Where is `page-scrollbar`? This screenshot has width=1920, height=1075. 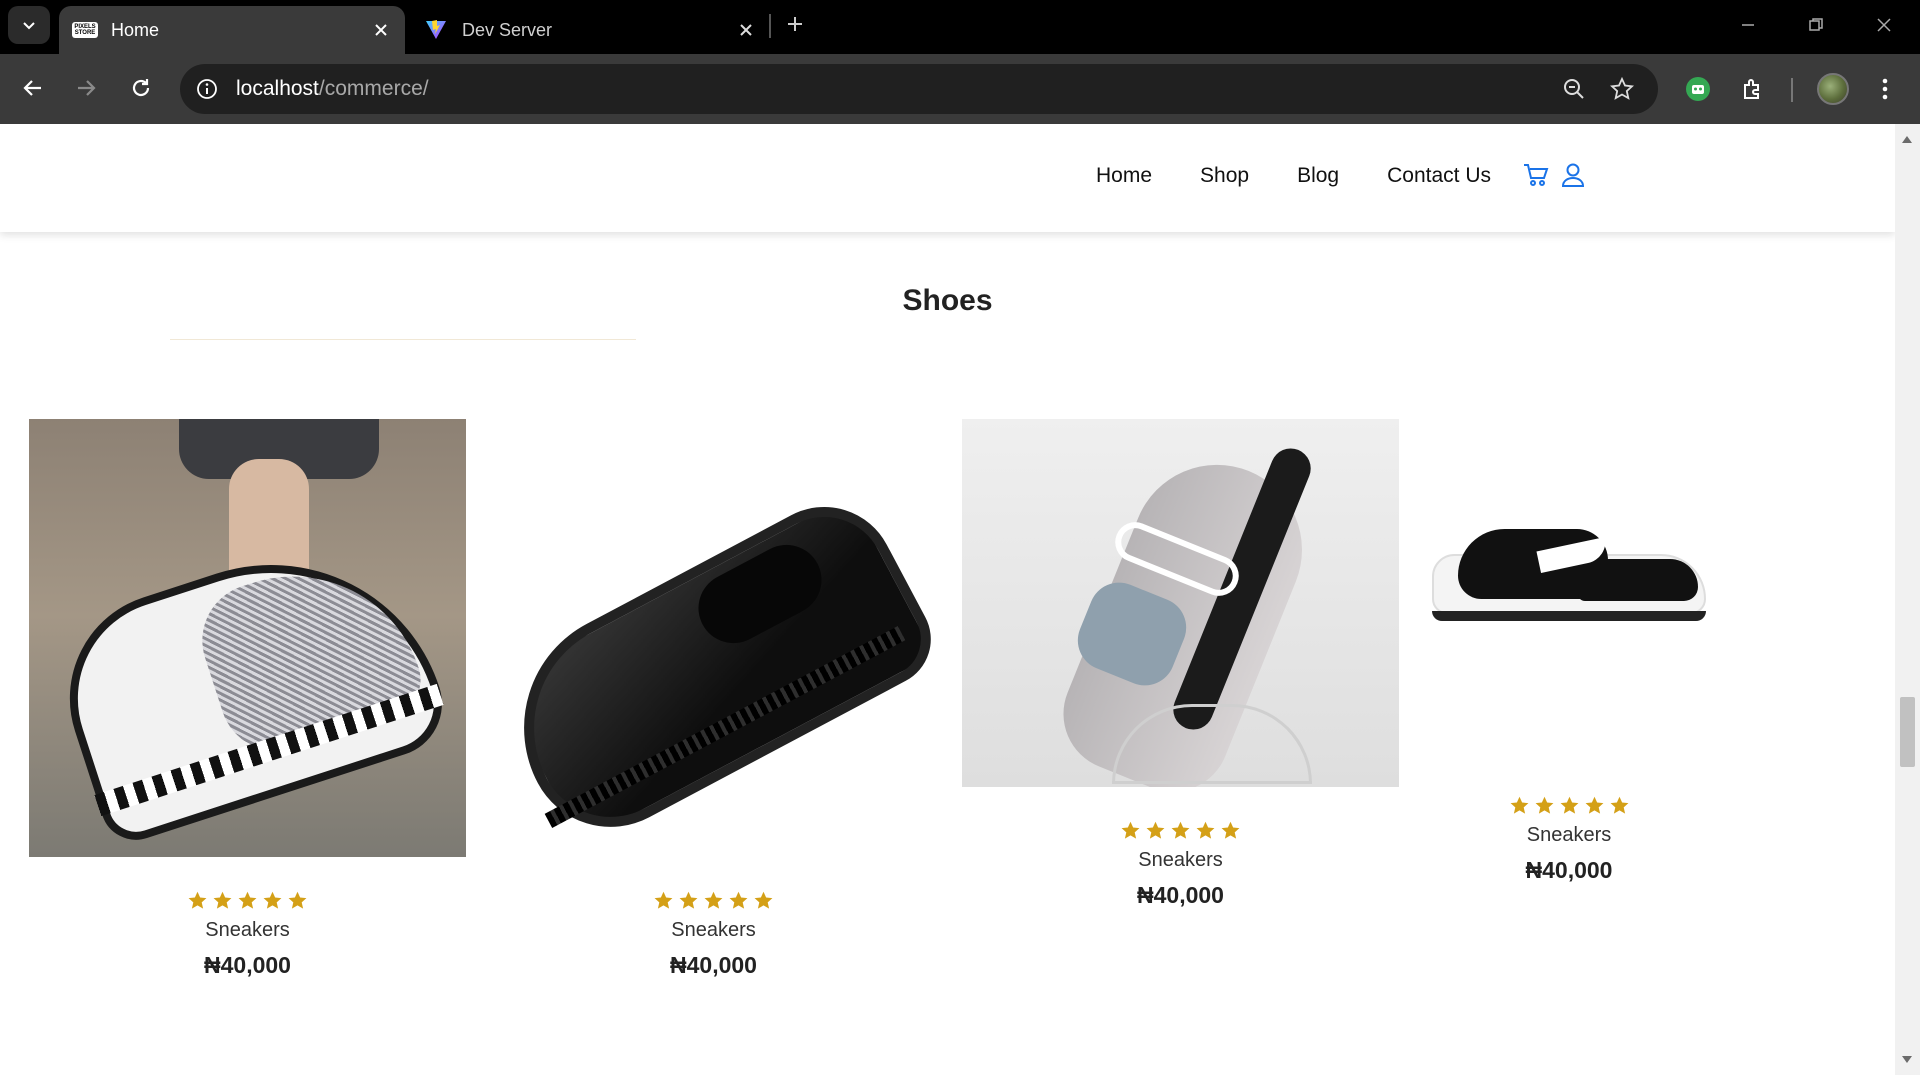 page-scrollbar is located at coordinates (1907, 599).